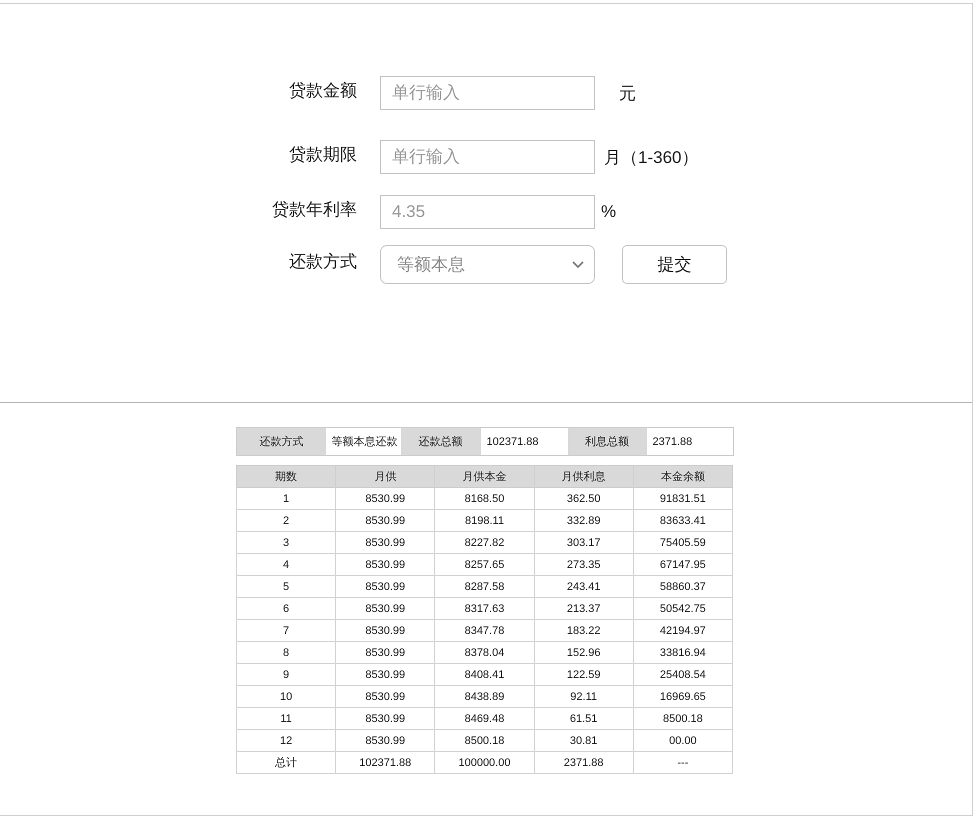 The height and width of the screenshot is (822, 976). Describe the element at coordinates (584, 587) in the screenshot. I see `table-cell: 243.41` at that location.